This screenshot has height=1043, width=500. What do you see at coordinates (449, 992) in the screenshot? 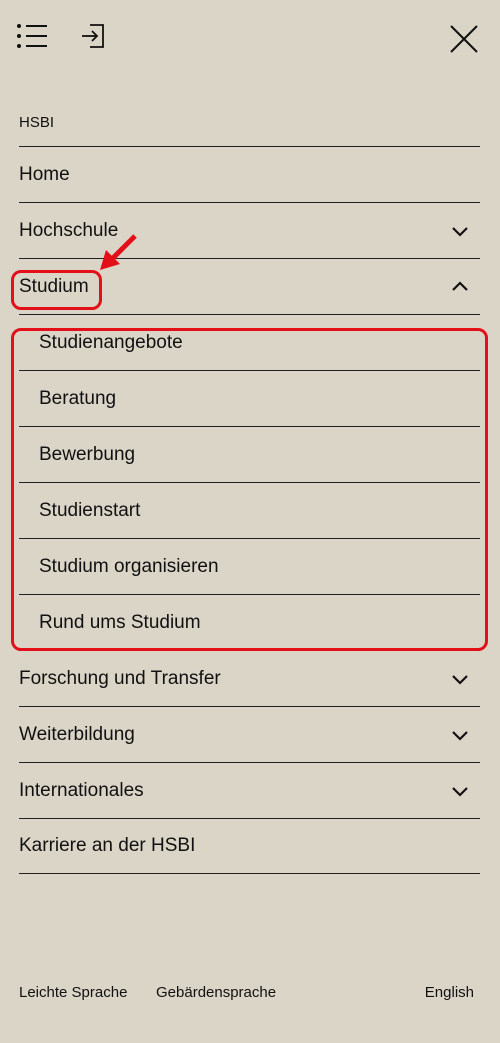
I see `english-language-link: English` at bounding box center [449, 992].